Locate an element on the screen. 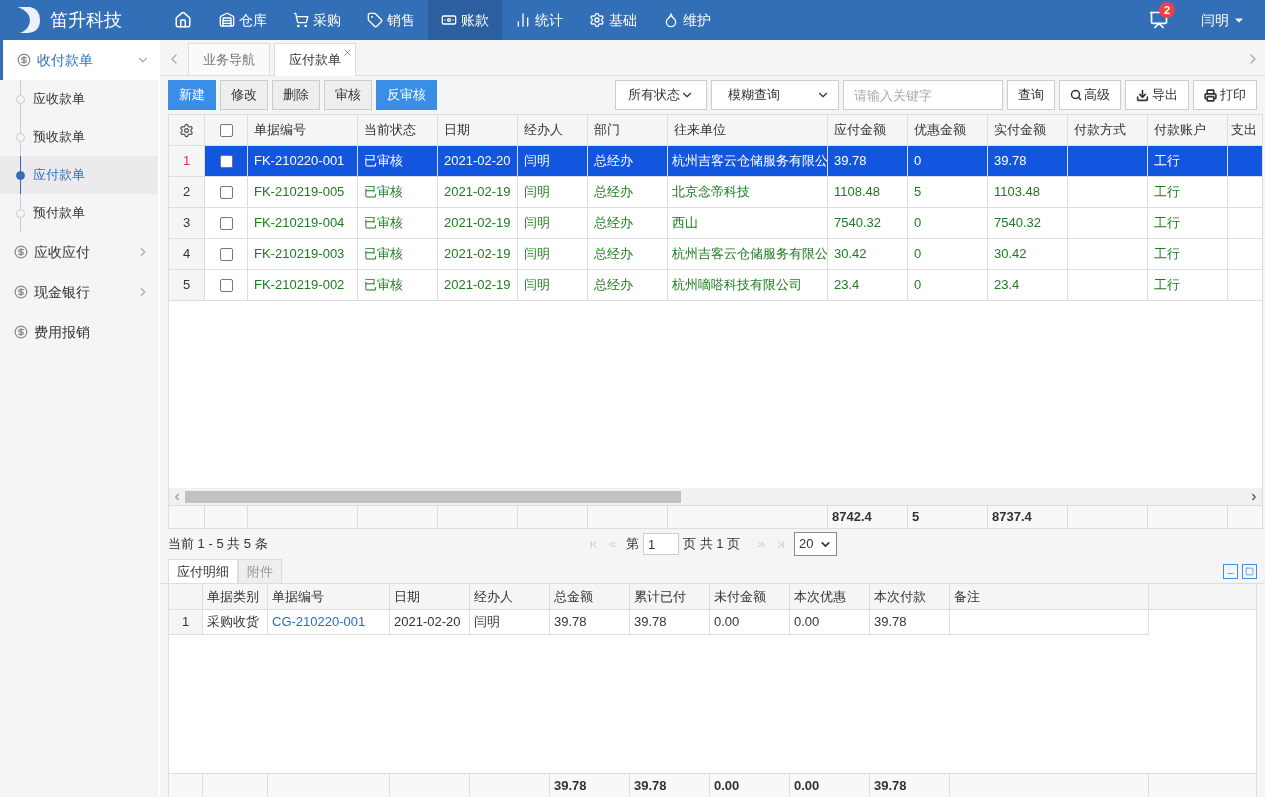  nav-item: 统计 is located at coordinates (539, 20).